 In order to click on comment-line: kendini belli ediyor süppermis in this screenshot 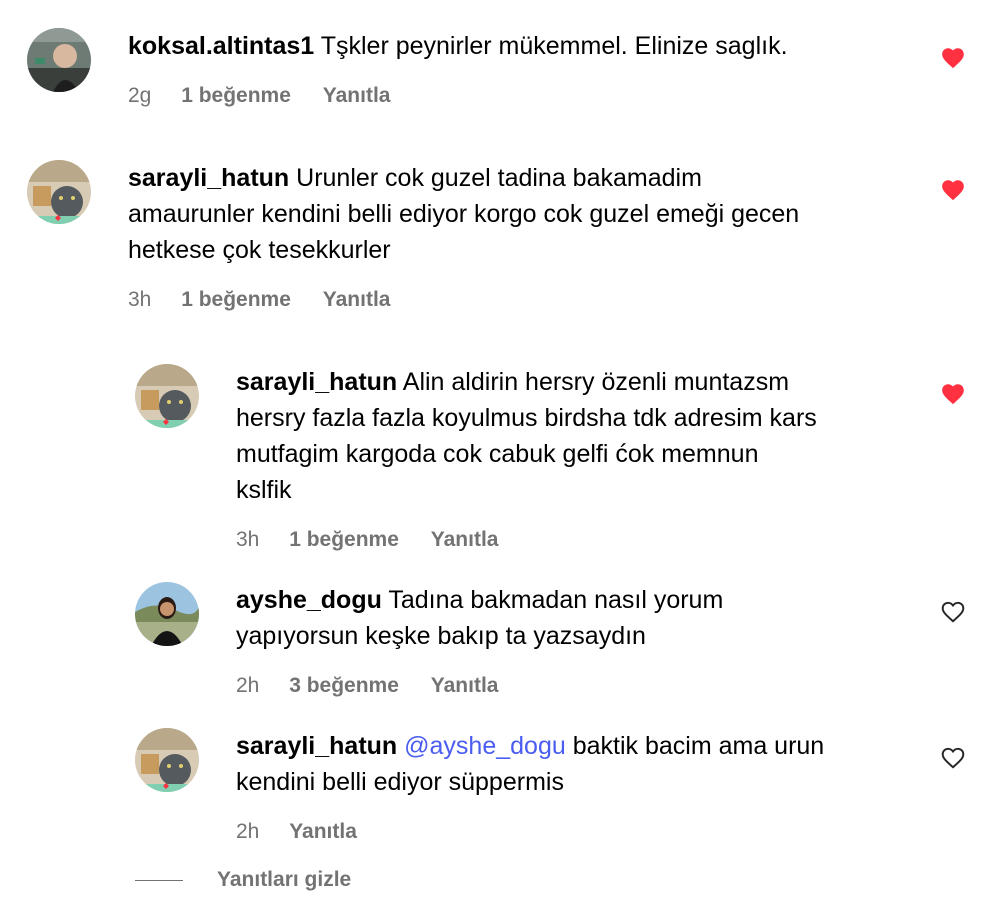, I will do `click(400, 782)`.